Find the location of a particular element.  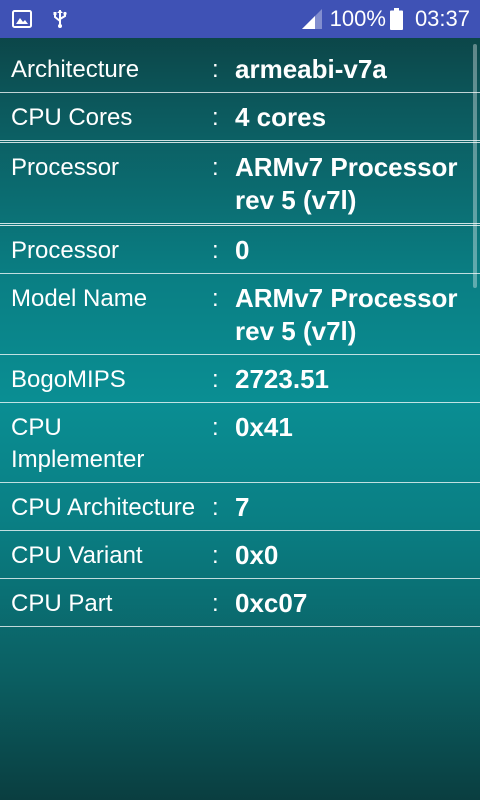

image-icon is located at coordinates (22, 19).